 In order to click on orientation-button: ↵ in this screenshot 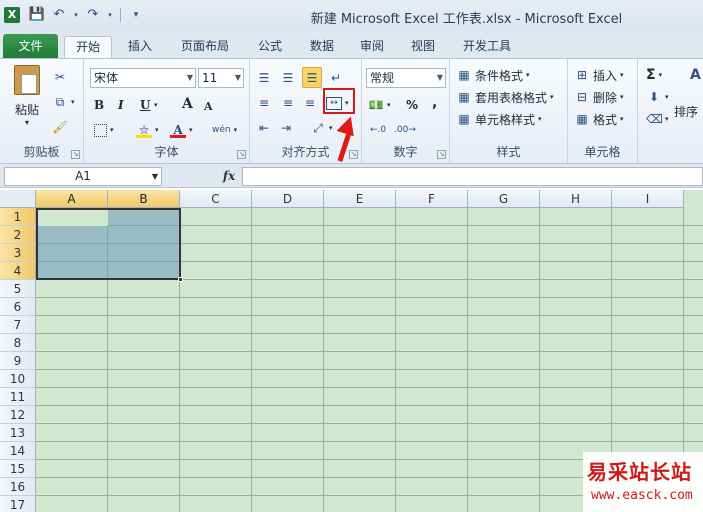, I will do `click(336, 78)`.